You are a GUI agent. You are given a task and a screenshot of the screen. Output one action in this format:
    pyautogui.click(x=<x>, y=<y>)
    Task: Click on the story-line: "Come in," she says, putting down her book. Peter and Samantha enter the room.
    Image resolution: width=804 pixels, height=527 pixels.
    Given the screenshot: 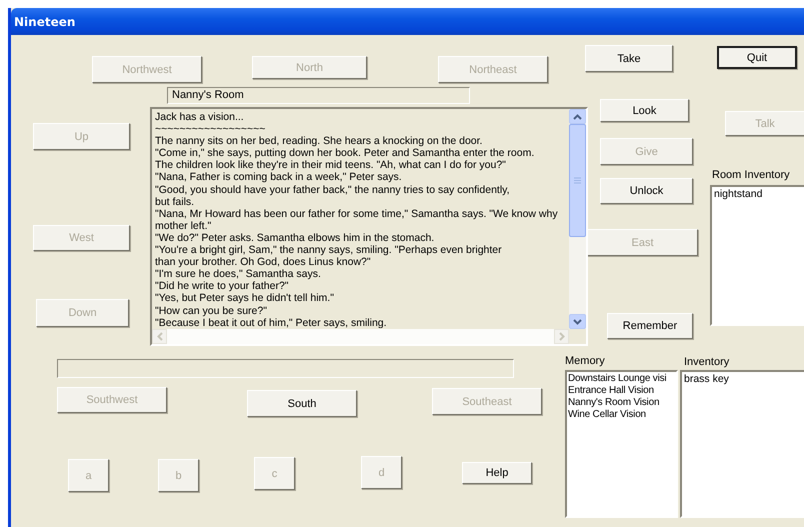 What is the action you would take?
    pyautogui.click(x=345, y=153)
    